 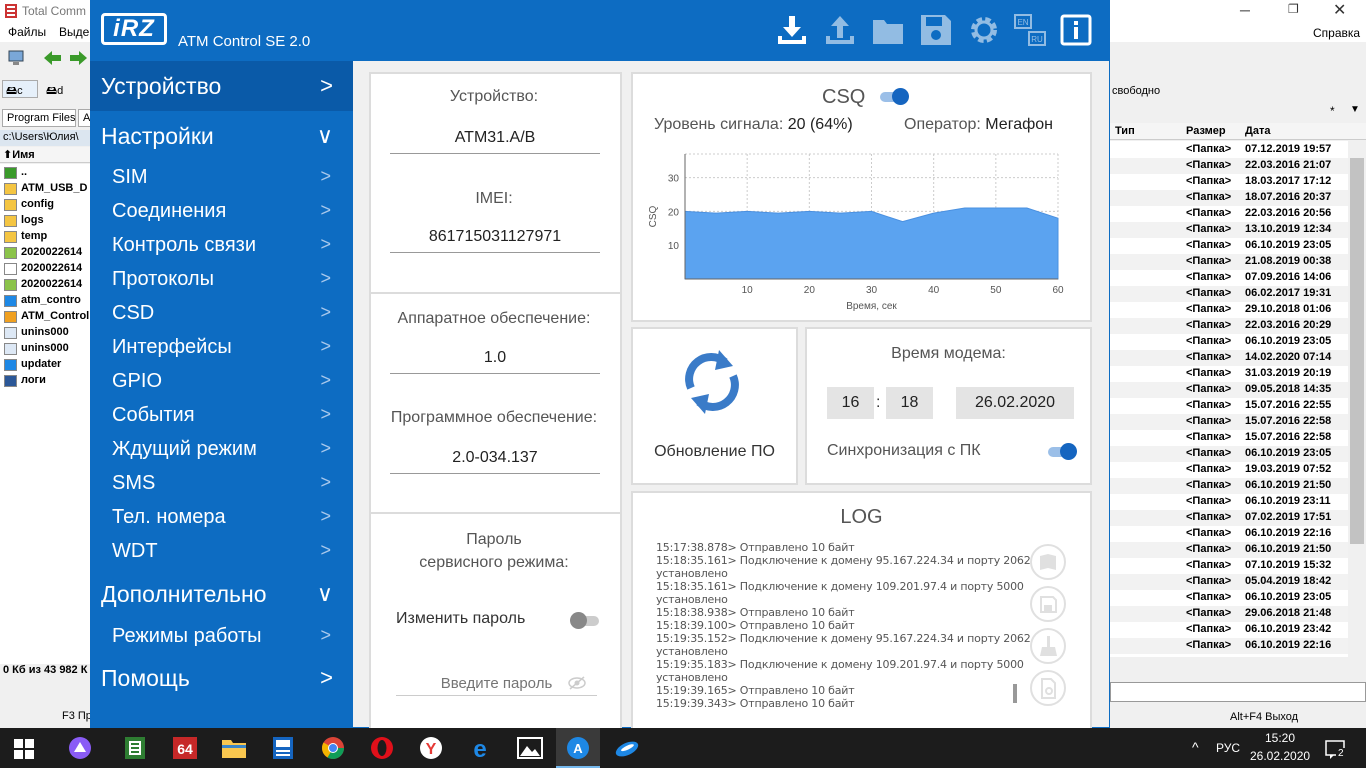 What do you see at coordinates (431, 748) in the screenshot?
I see `yandex-browser-icon: Y` at bounding box center [431, 748].